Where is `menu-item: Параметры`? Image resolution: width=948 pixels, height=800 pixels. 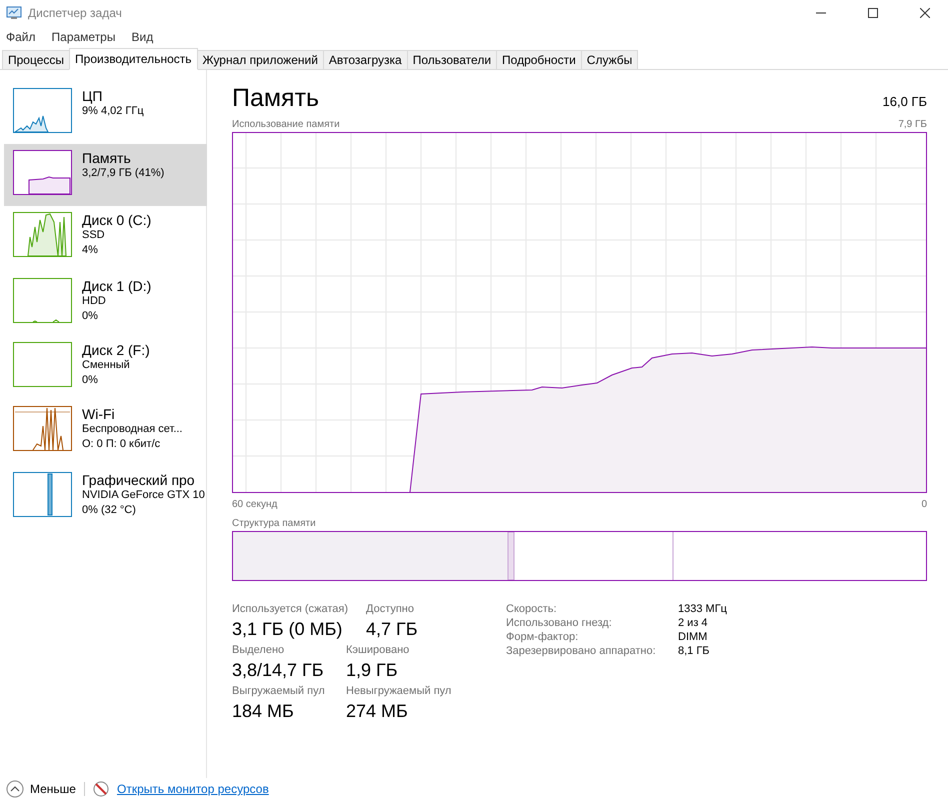 menu-item: Параметры is located at coordinates (84, 37).